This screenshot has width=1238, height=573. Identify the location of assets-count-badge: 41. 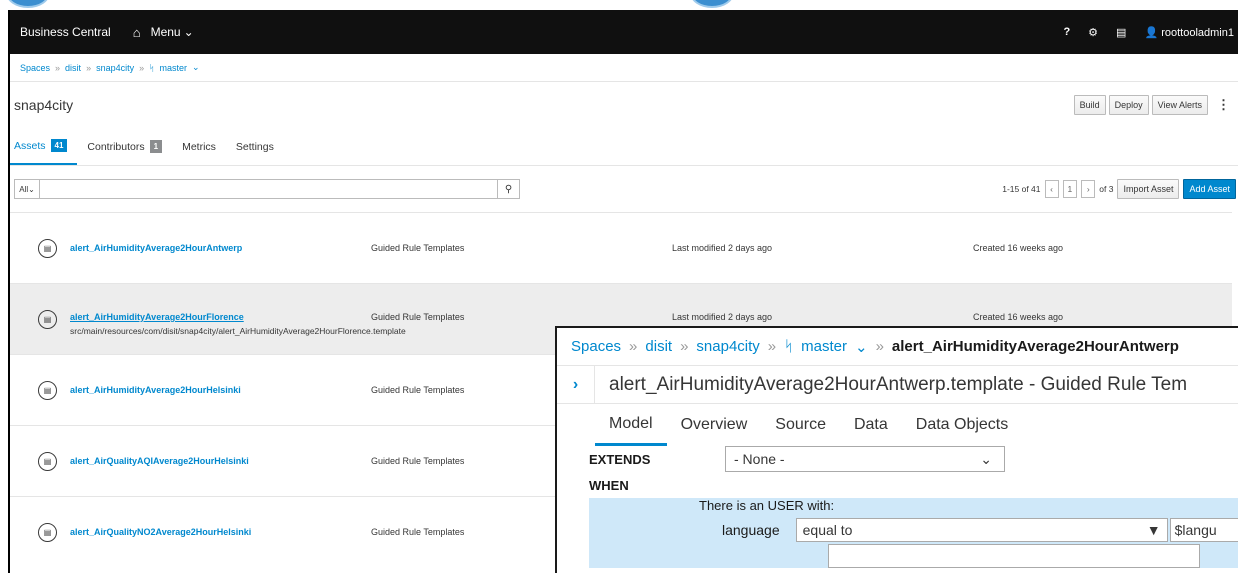
(59, 145).